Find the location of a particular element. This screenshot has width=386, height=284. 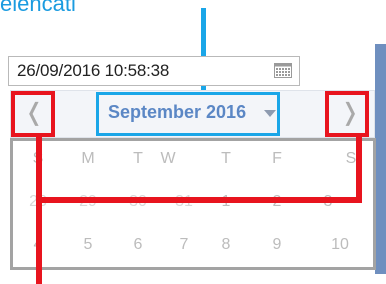

red-connector-line is located at coordinates (199, 200).